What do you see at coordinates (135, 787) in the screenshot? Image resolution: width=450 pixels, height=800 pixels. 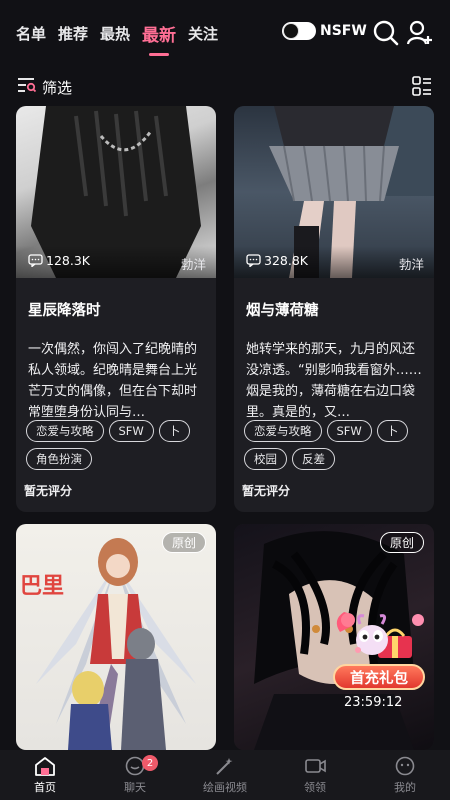 I see `nav-chat-label: 聊天` at bounding box center [135, 787].